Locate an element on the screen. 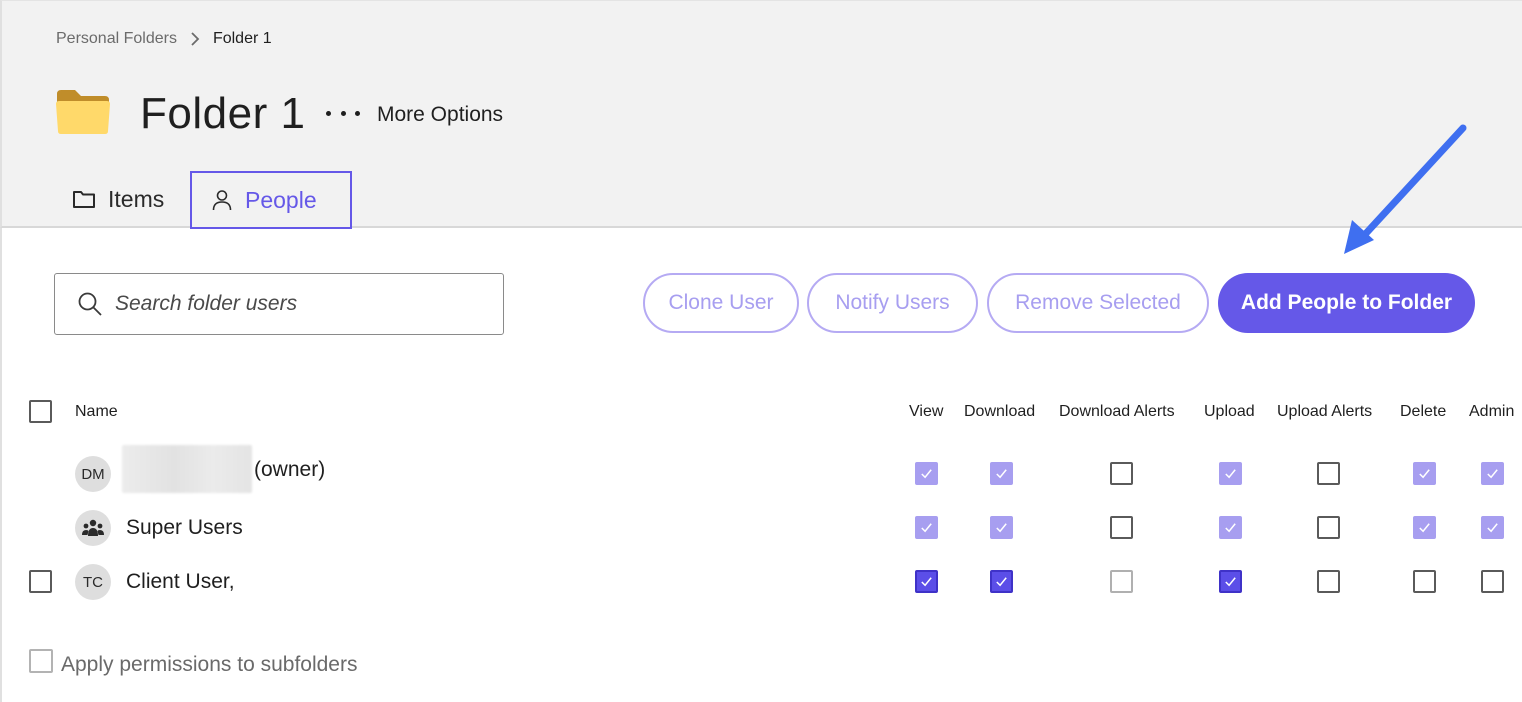 The width and height of the screenshot is (1522, 702). avatar: TC is located at coordinates (93, 582).